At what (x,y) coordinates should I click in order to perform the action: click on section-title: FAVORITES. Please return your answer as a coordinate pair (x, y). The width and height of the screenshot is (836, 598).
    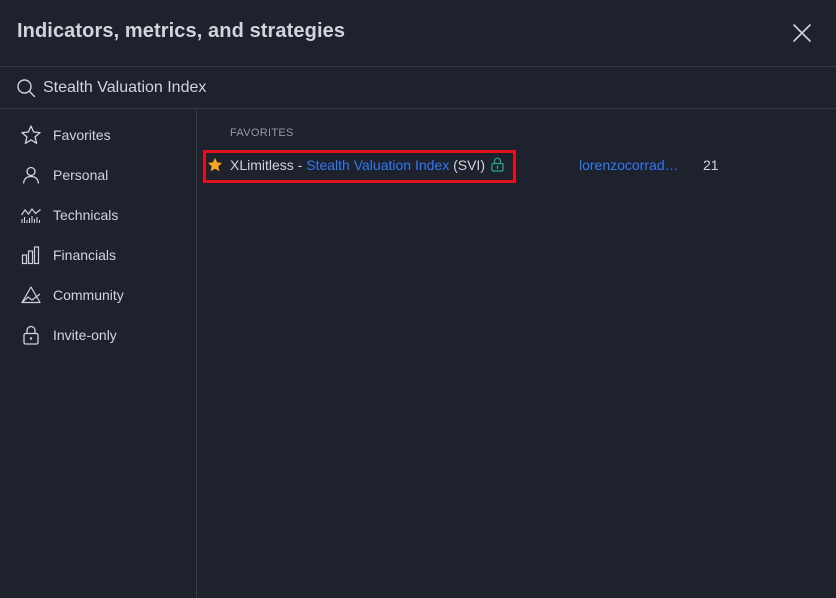
    Looking at the image, I should click on (262, 133).